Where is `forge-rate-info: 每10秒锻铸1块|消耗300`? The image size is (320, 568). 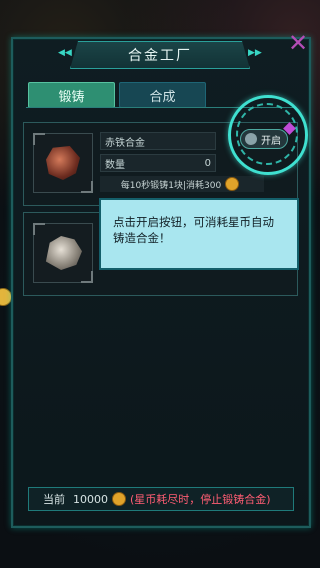 forge-rate-info: 每10秒锻铸1块|消耗300 is located at coordinates (182, 184).